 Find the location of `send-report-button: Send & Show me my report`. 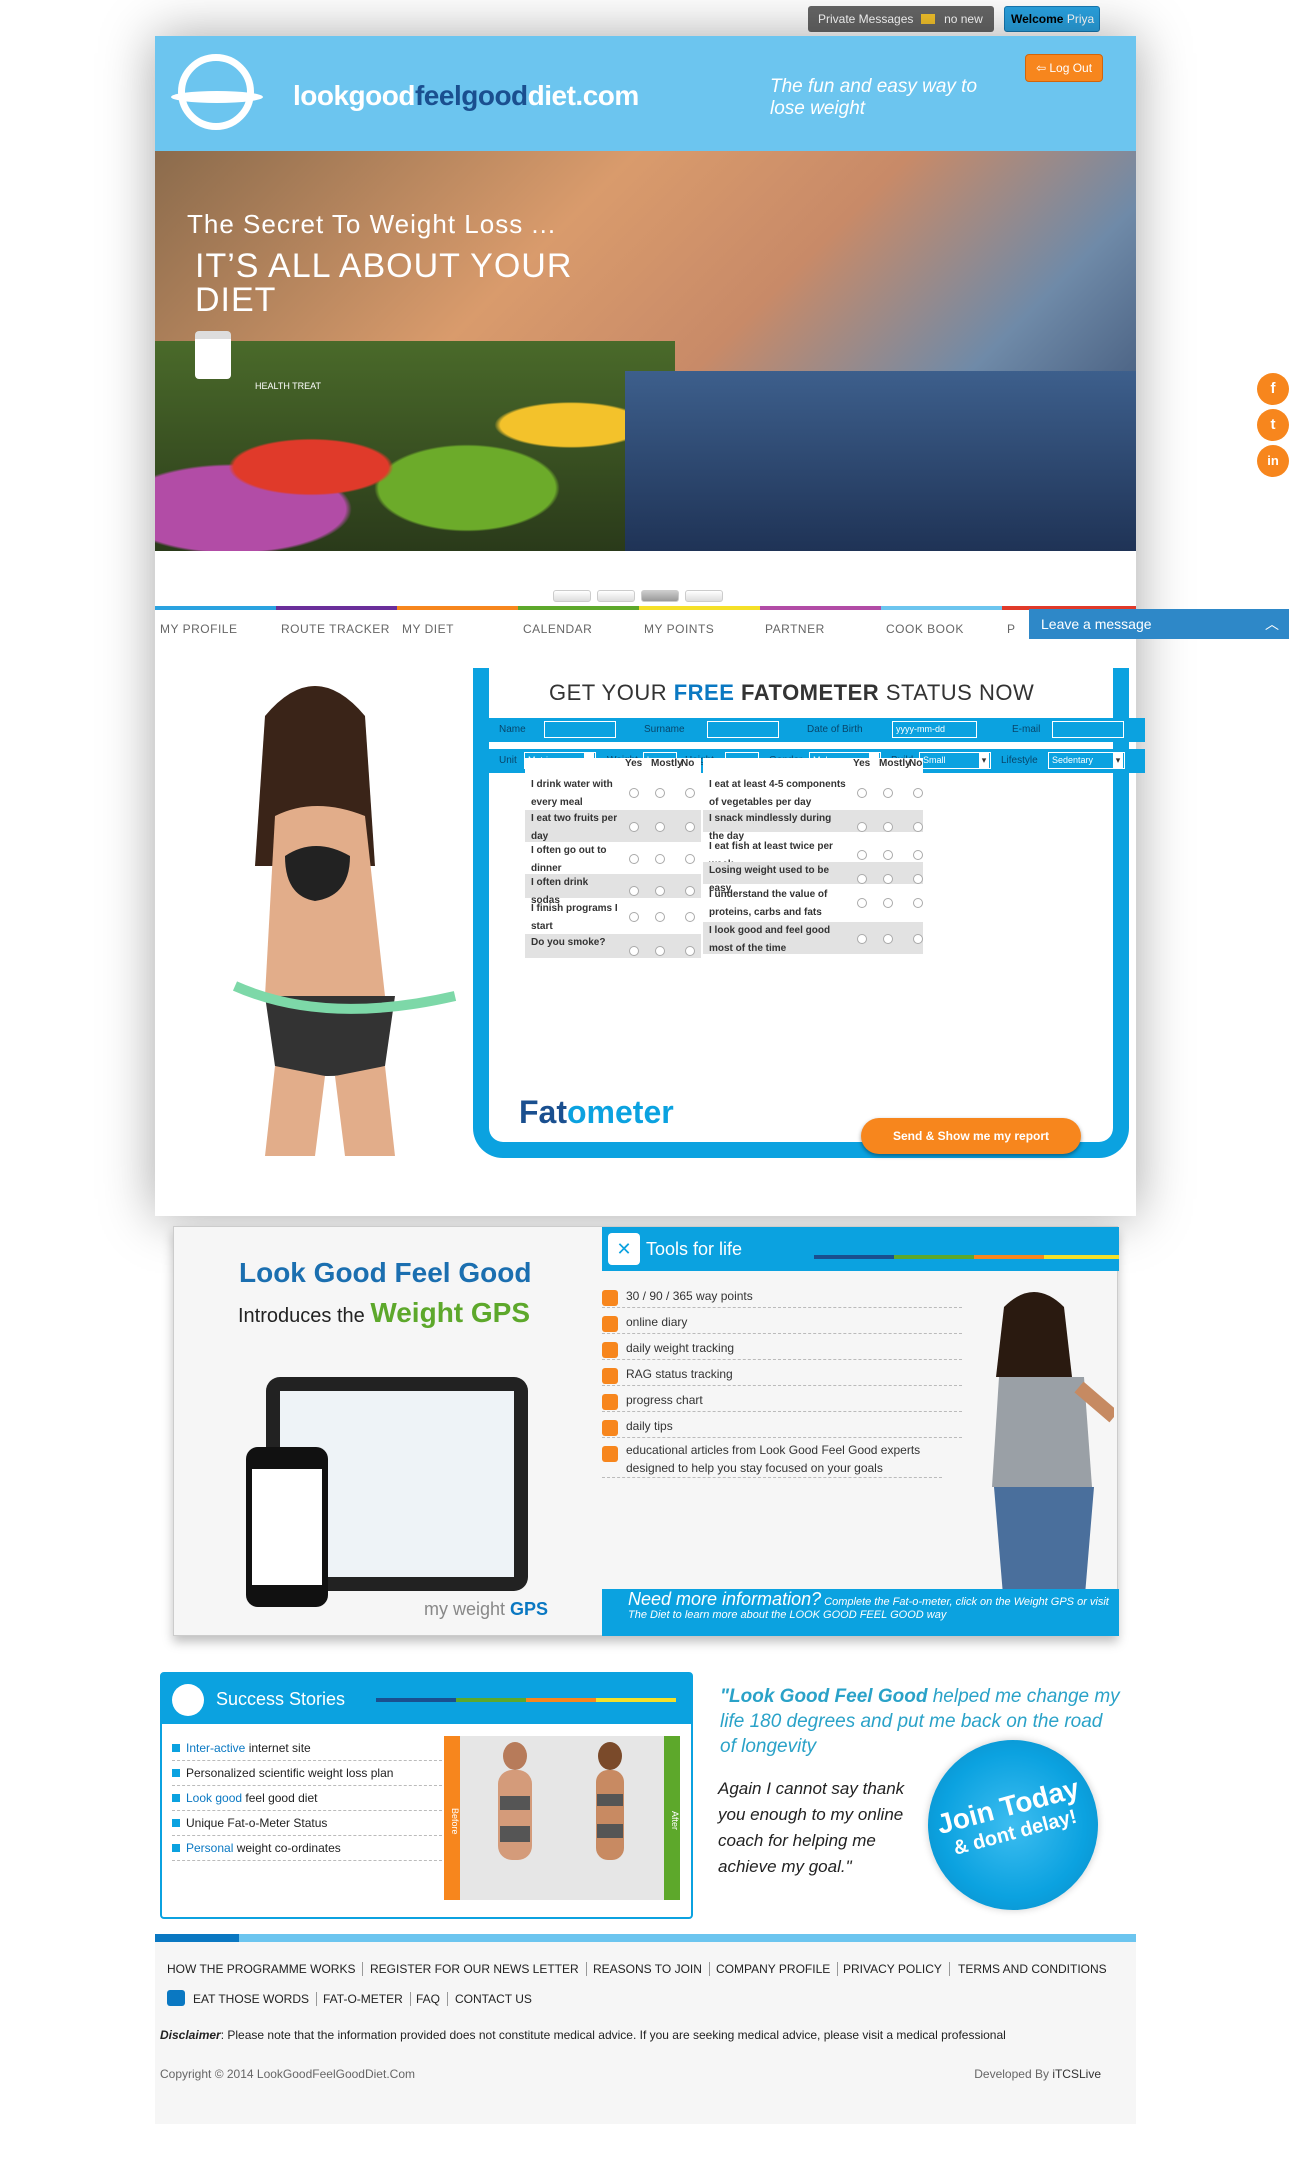

send-report-button: Send & Show me my report is located at coordinates (971, 1136).